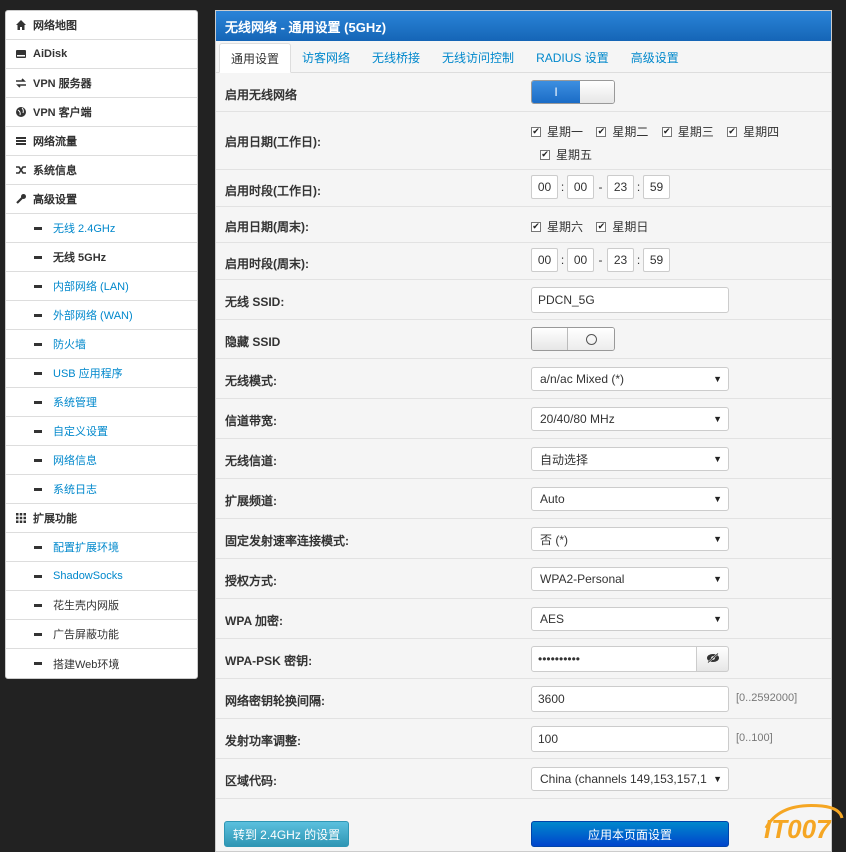 The width and height of the screenshot is (846, 852). Describe the element at coordinates (544, 187) in the screenshot. I see `weekday-start-hour: 00` at that location.